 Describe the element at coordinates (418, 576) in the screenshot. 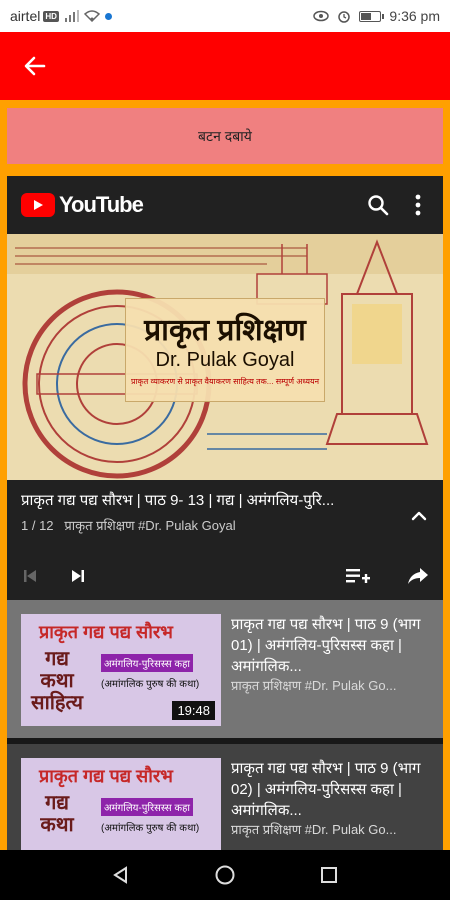

I see `share-icon` at that location.